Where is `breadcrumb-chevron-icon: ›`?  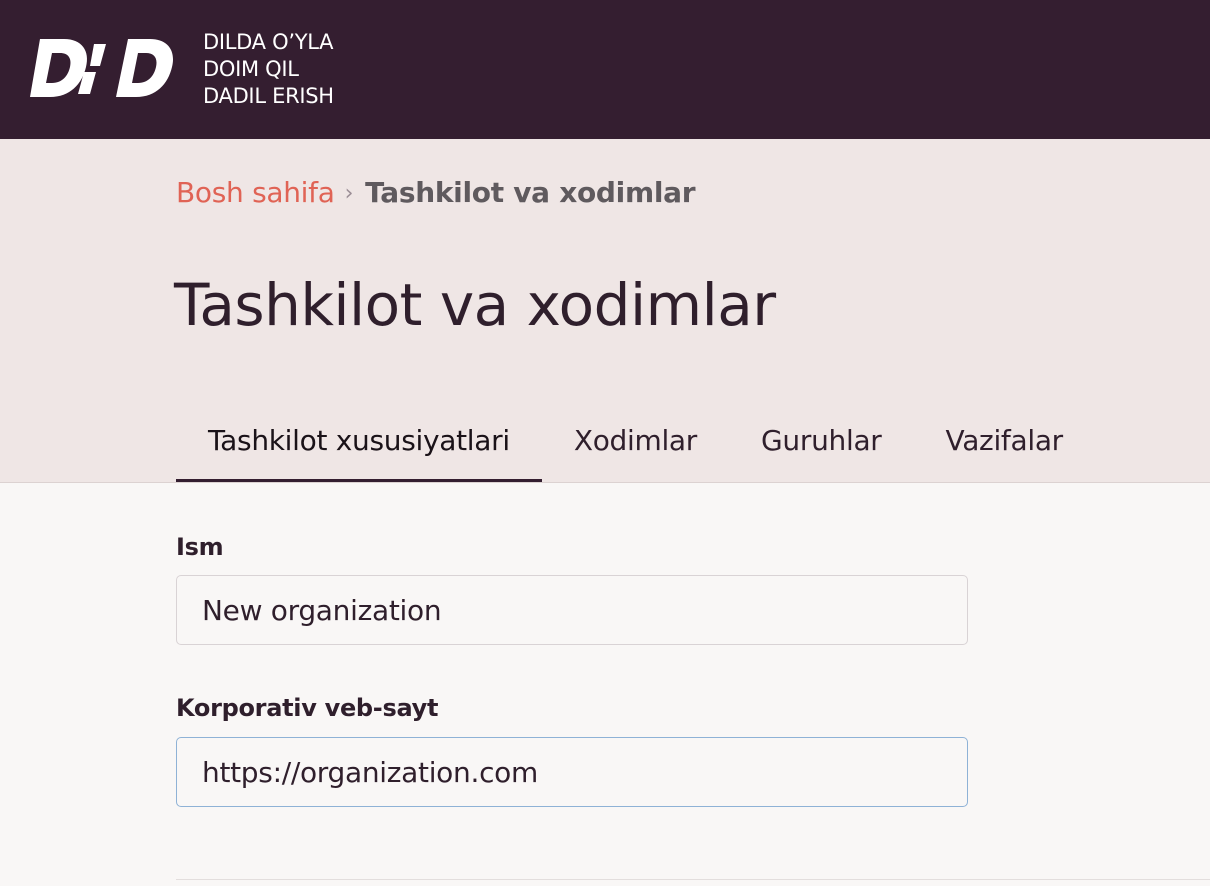
breadcrumb-chevron-icon: › is located at coordinates (349, 193).